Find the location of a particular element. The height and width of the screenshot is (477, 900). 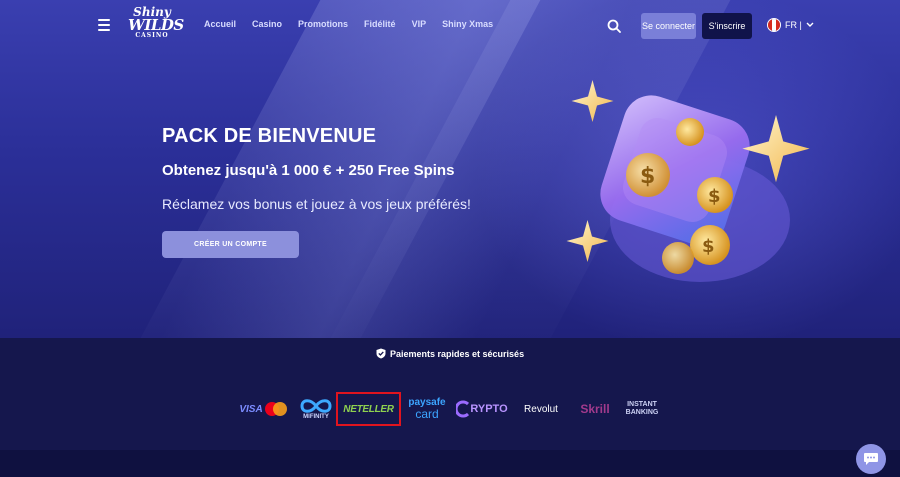

chevron-down-icon is located at coordinates (810, 24).